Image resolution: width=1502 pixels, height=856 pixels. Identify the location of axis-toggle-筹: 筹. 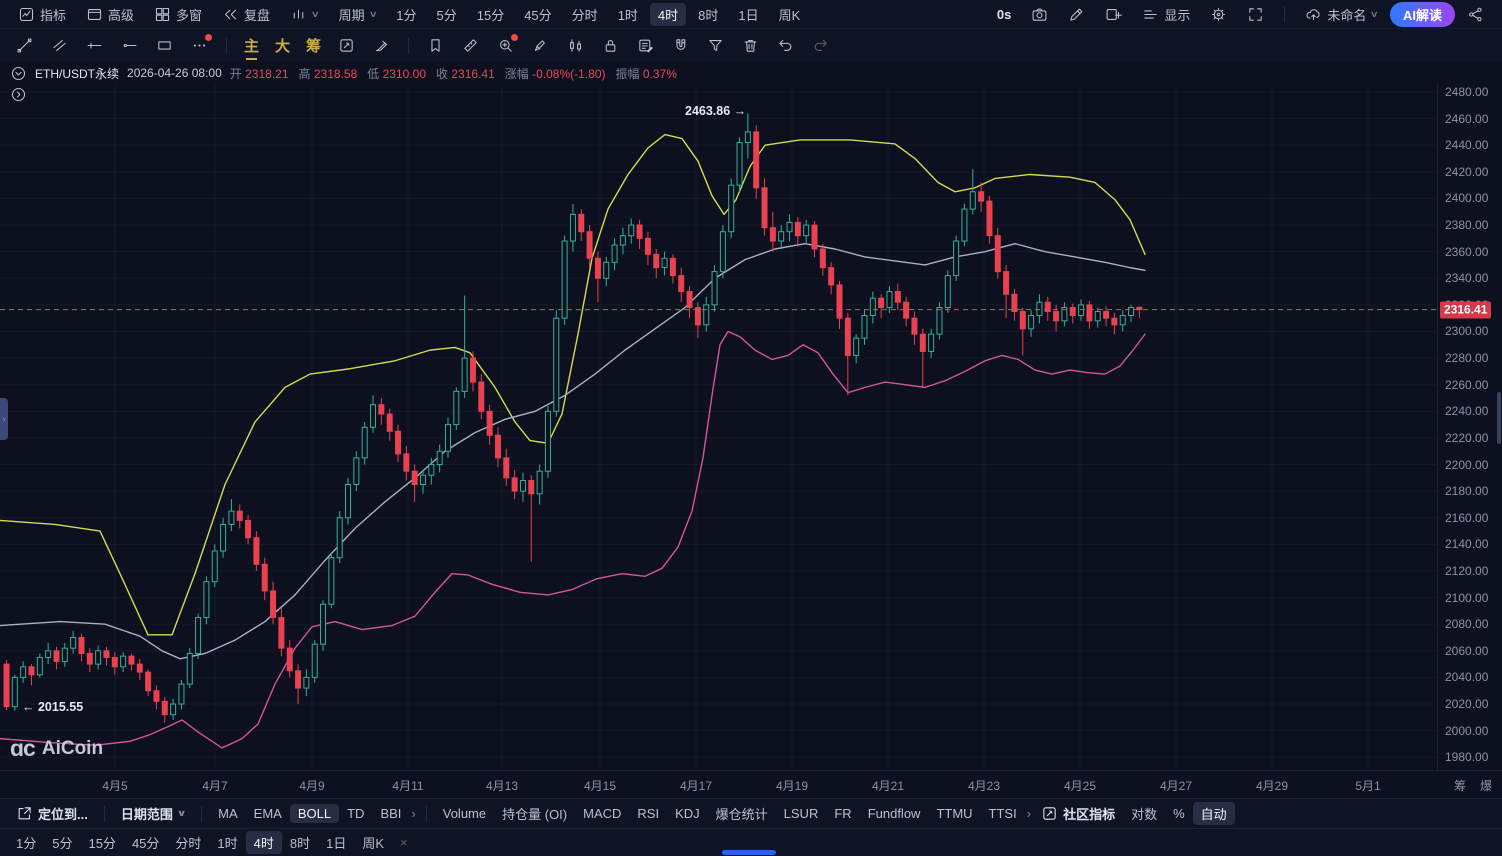
(1460, 785).